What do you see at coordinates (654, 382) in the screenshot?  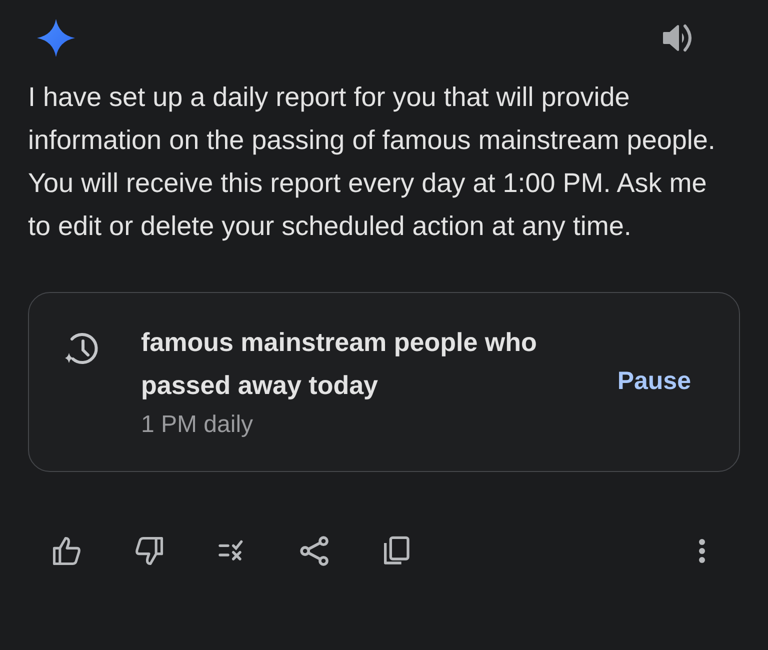 I see `pause-button: Pause` at bounding box center [654, 382].